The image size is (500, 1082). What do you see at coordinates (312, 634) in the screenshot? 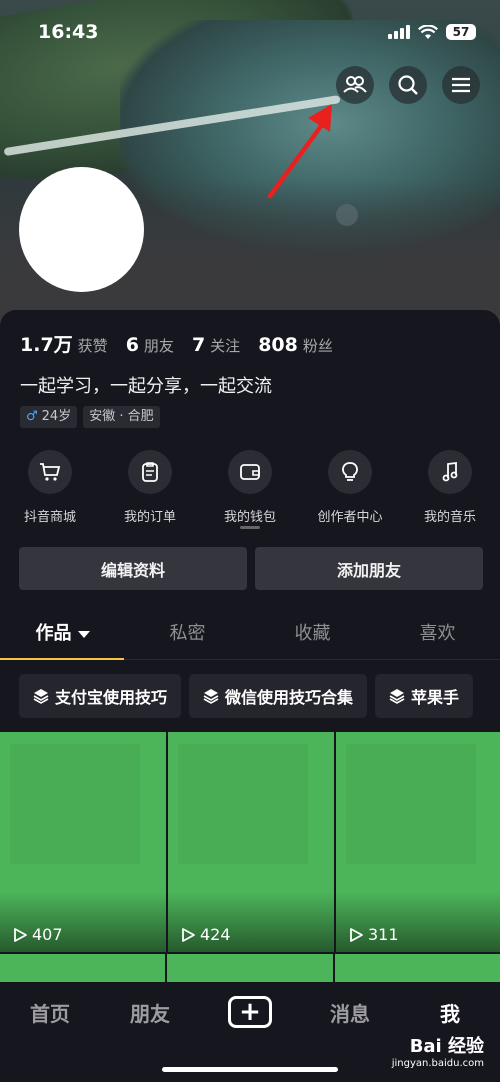
I see `tab-favorites: 收藏` at bounding box center [312, 634].